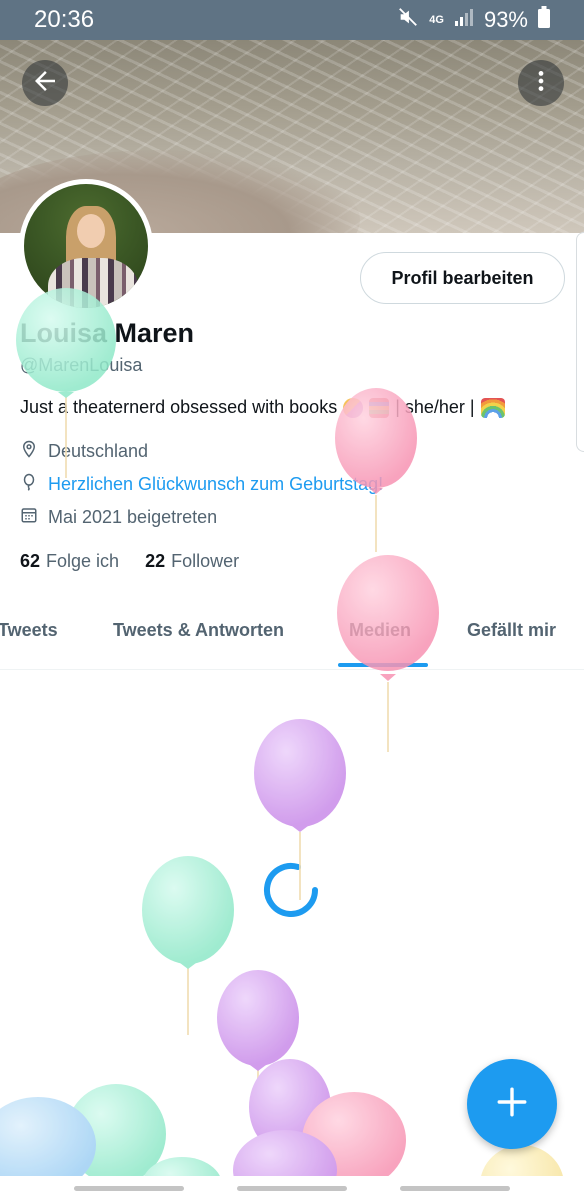  What do you see at coordinates (179, 407) in the screenshot?
I see `bio-text: Just a theaternerd obsessed with books` at bounding box center [179, 407].